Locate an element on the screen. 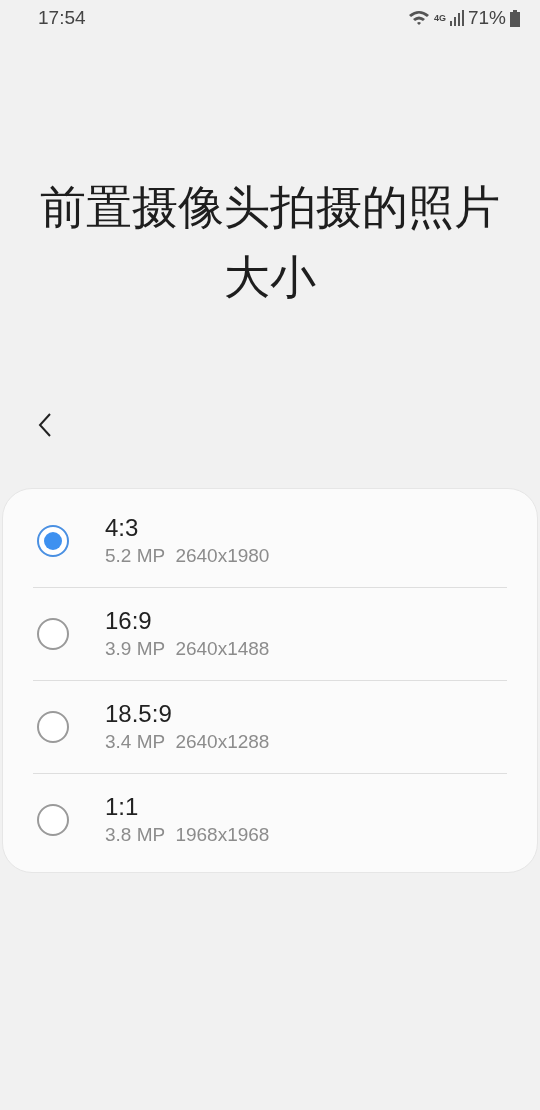  network-type: 4G is located at coordinates (439, 18).